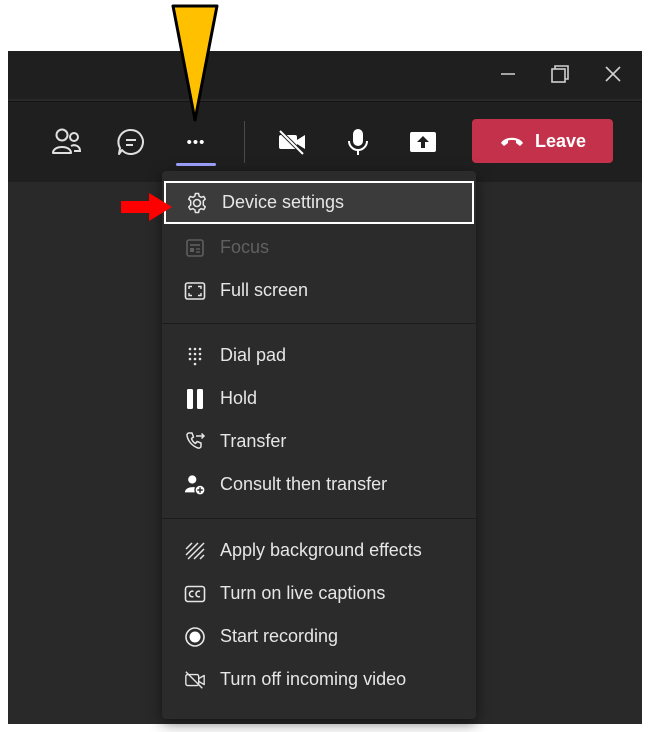 This screenshot has width=650, height=732. Describe the element at coordinates (195, 594) in the screenshot. I see `captions-icon` at that location.